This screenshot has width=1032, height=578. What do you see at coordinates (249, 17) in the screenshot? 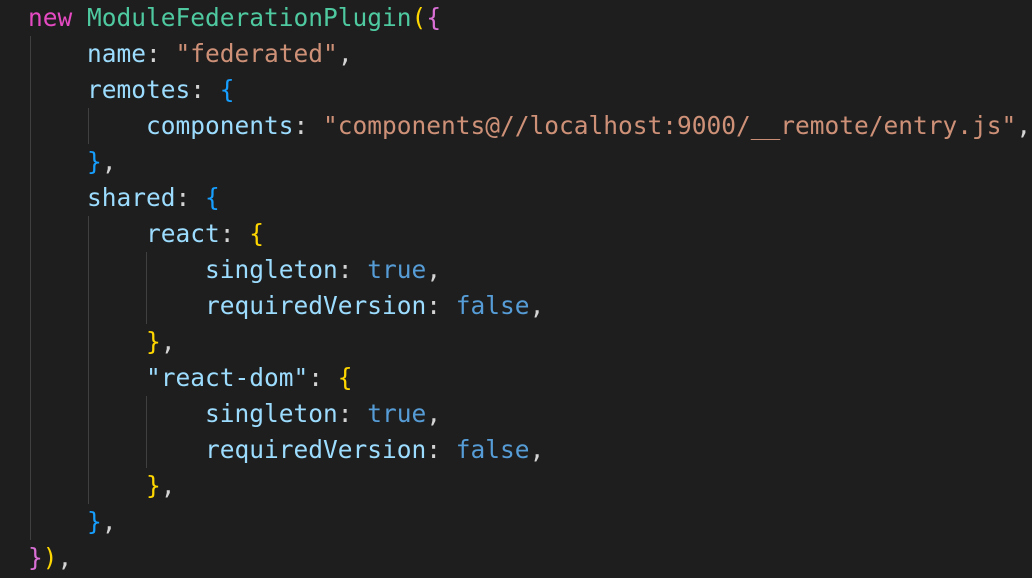
I see `class-name-token: ModuleFederationPlugin` at bounding box center [249, 17].